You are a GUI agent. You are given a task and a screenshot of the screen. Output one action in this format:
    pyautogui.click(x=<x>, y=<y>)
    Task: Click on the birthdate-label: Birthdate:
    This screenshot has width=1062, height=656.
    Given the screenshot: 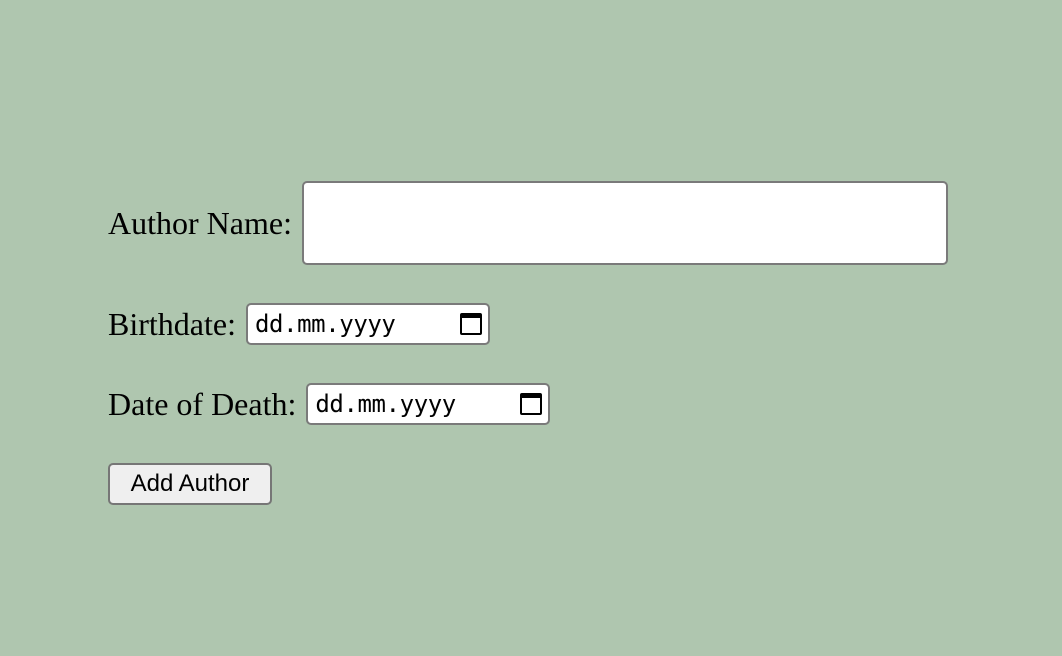 What is the action you would take?
    pyautogui.click(x=172, y=324)
    